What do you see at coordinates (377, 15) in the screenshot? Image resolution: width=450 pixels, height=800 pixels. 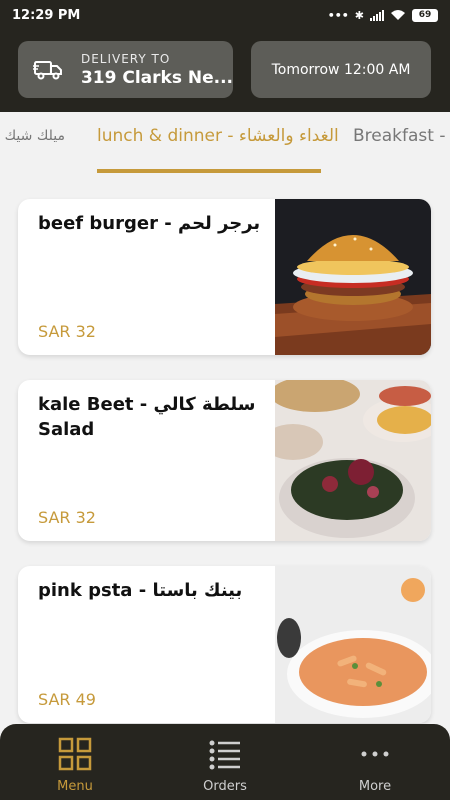 I see `signal-icon` at bounding box center [377, 15].